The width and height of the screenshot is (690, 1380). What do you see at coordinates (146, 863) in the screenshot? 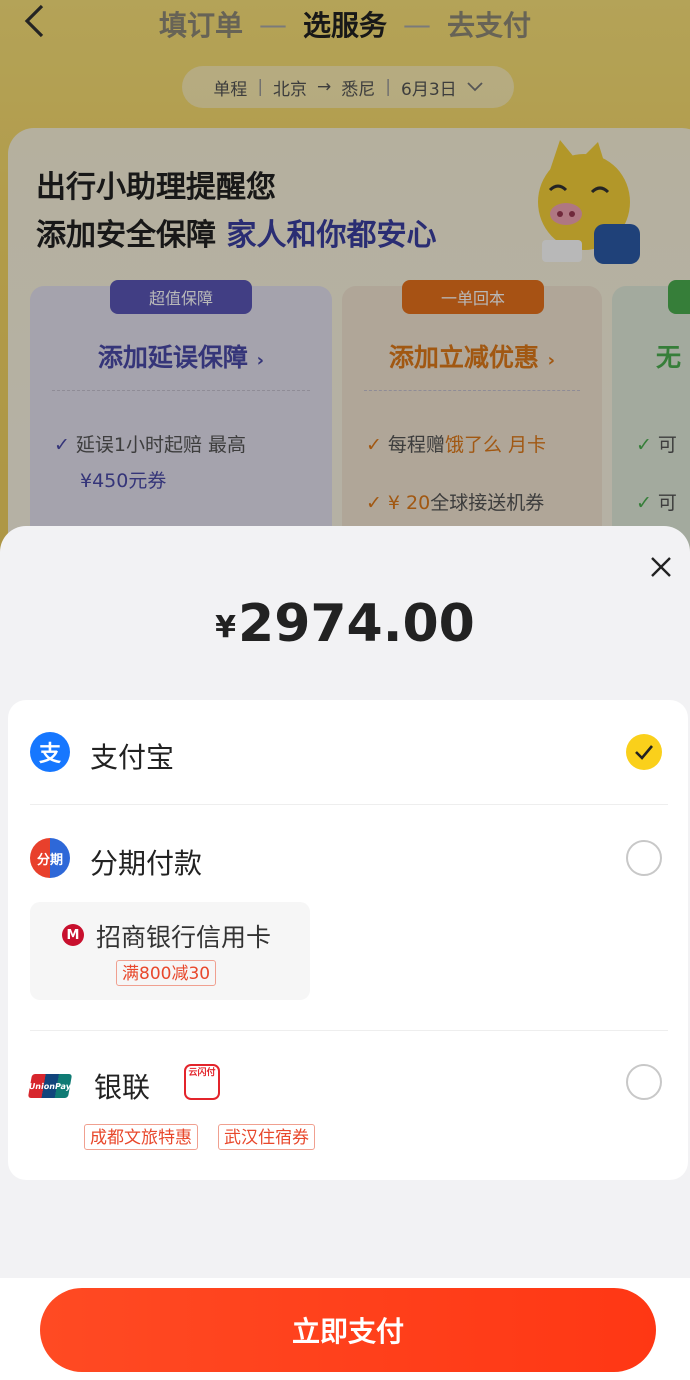
I see `payment-method-label: 分期付款` at bounding box center [146, 863].